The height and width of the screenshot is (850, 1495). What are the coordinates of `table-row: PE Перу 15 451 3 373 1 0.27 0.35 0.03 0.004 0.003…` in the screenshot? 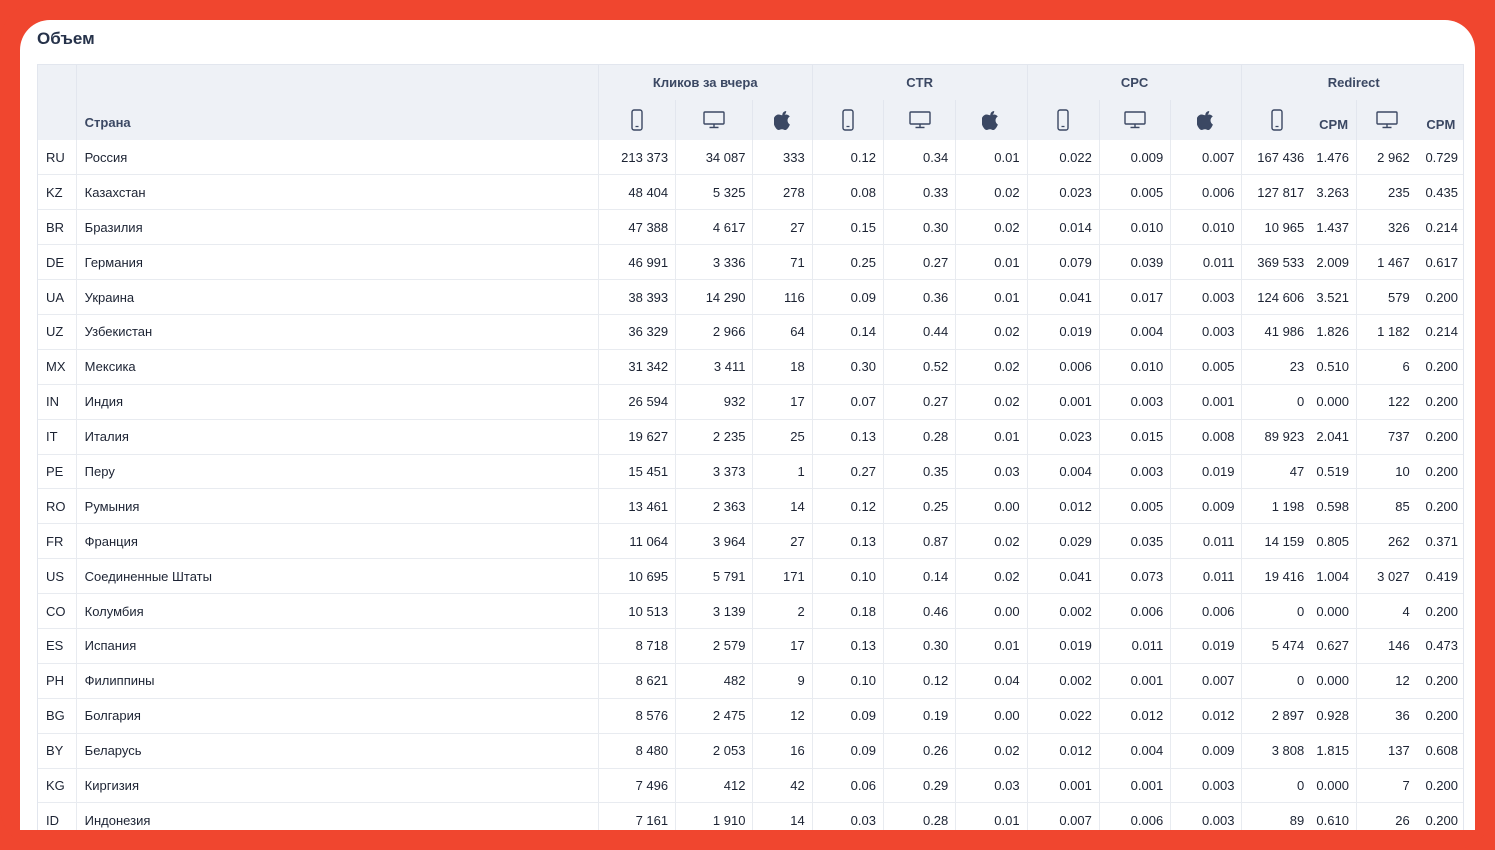 It's located at (750, 472).